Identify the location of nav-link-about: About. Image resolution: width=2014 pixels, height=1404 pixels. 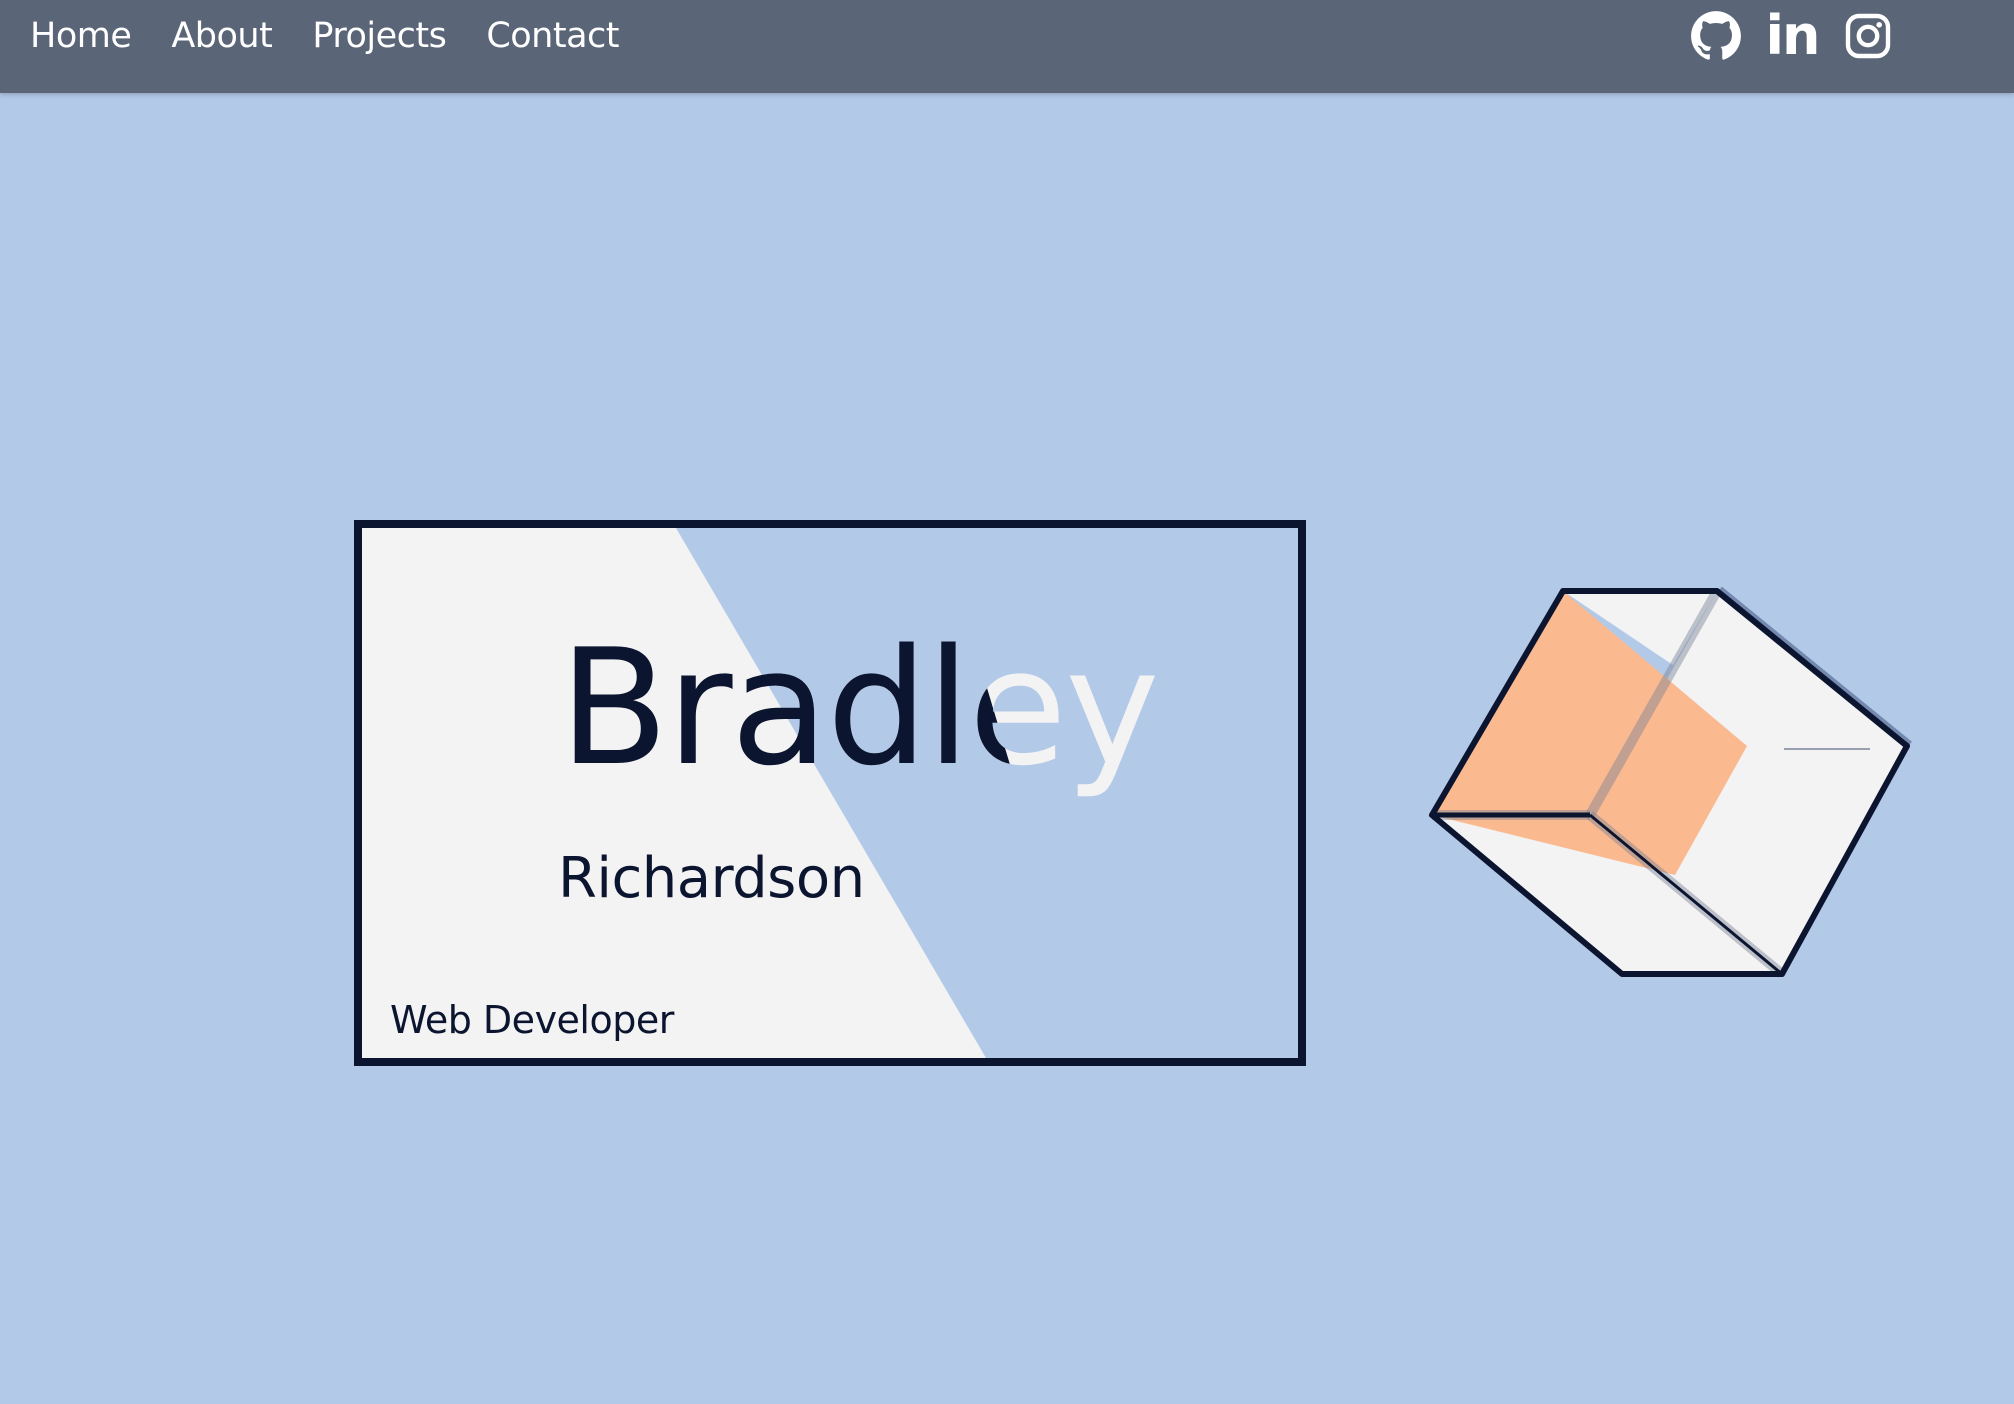
(221, 36).